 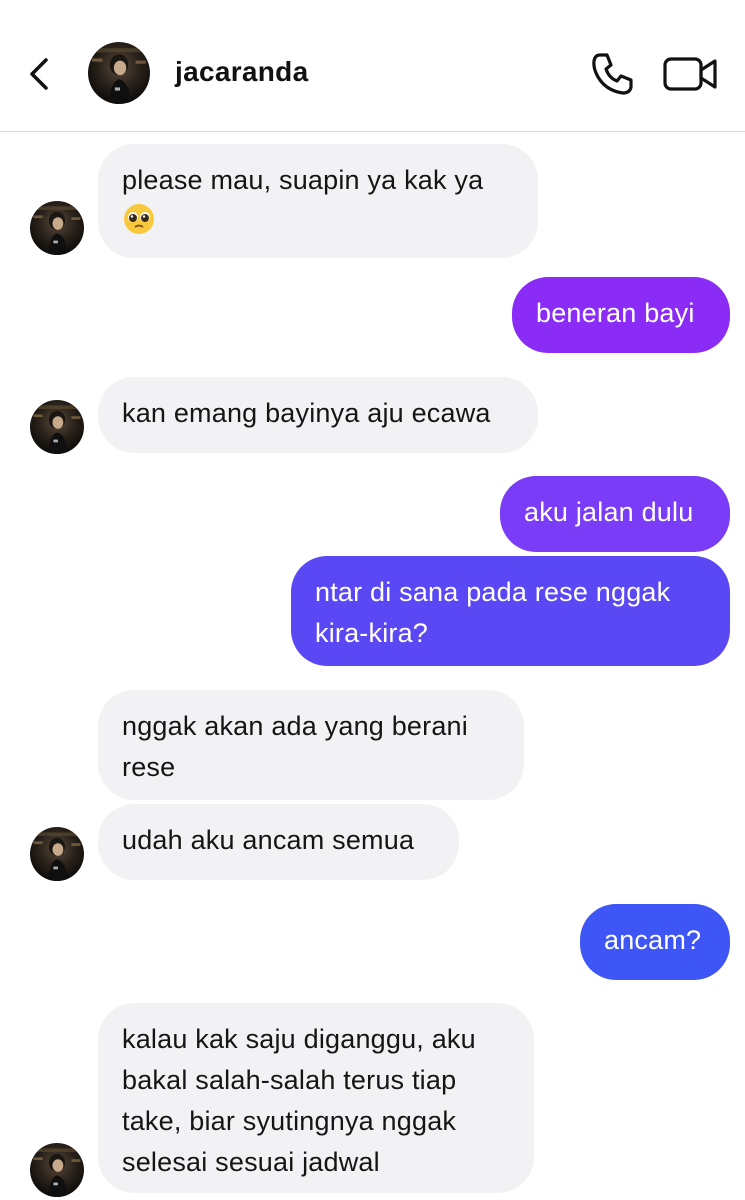 I want to click on message-text: selesai sesuai jadwal, so click(x=251, y=1162).